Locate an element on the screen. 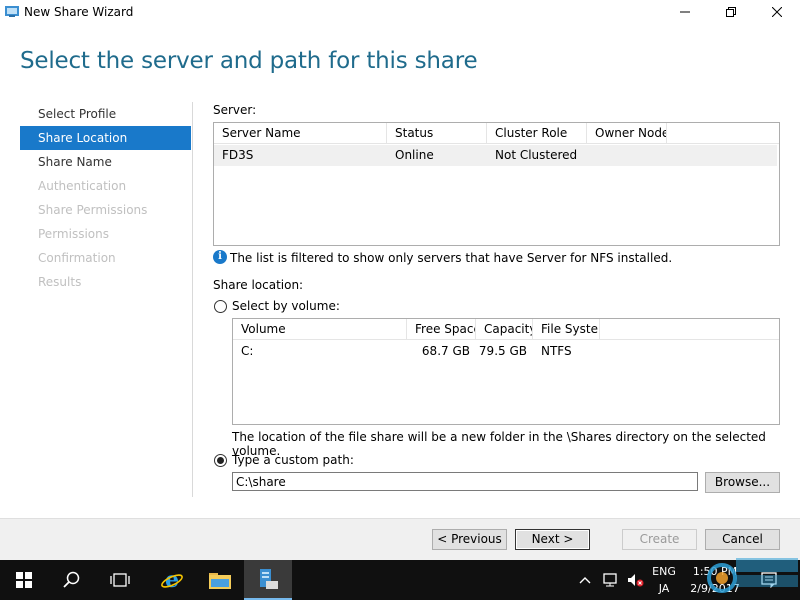 Image resolution: width=800 pixels, height=600 pixels. server-manager-icon is located at coordinates (269, 579).